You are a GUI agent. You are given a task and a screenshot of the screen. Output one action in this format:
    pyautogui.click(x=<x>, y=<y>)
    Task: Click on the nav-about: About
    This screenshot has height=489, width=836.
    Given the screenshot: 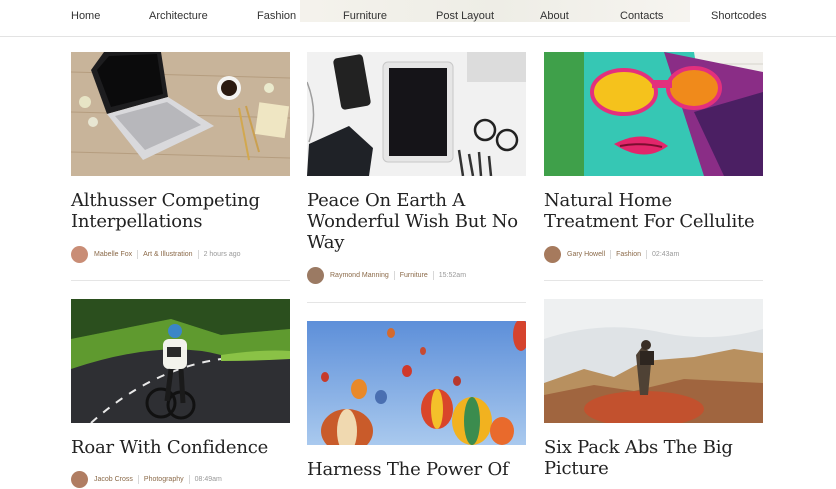 What is the action you would take?
    pyautogui.click(x=554, y=16)
    